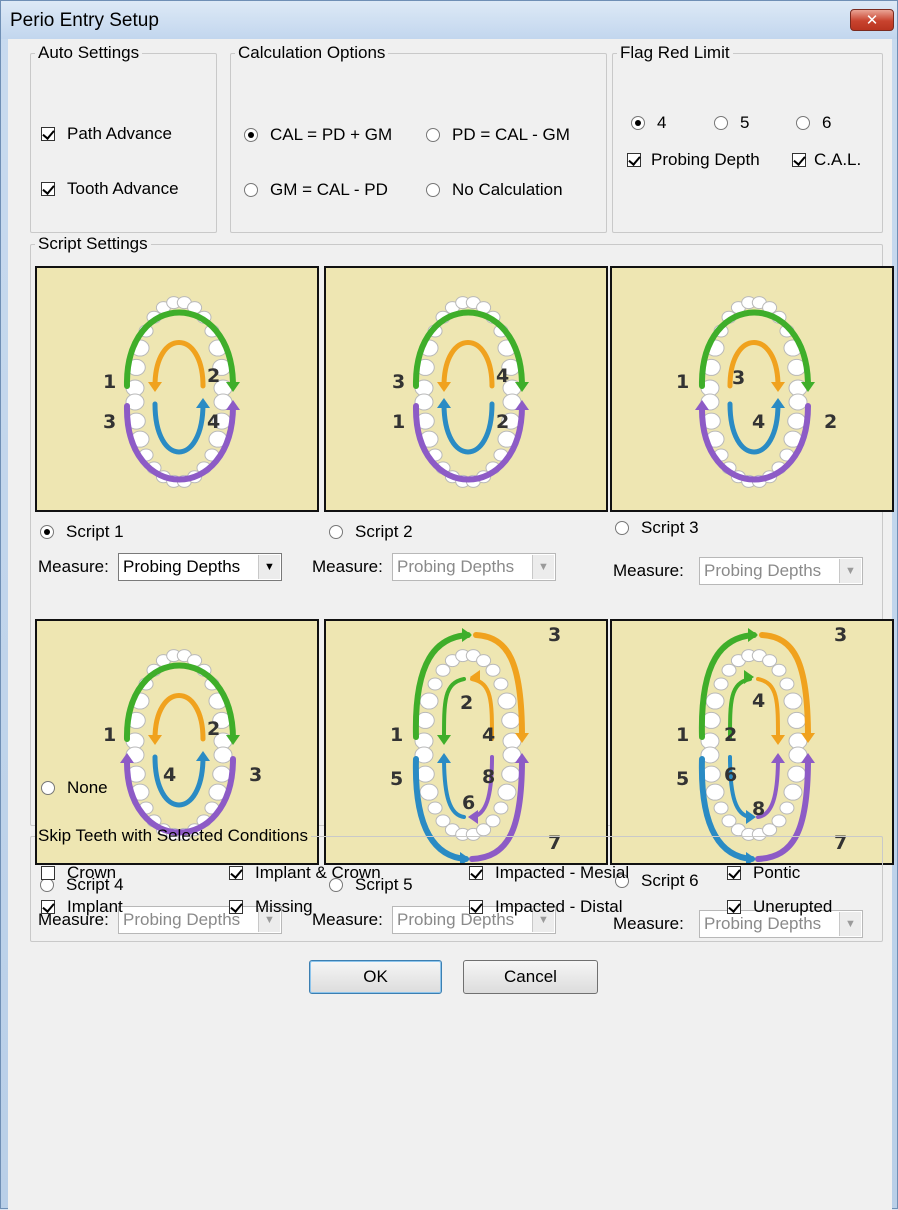 The height and width of the screenshot is (1210, 898). Describe the element at coordinates (559, 906) in the screenshot. I see `skip-impacted-distal-label: Impacted - Distal` at that location.